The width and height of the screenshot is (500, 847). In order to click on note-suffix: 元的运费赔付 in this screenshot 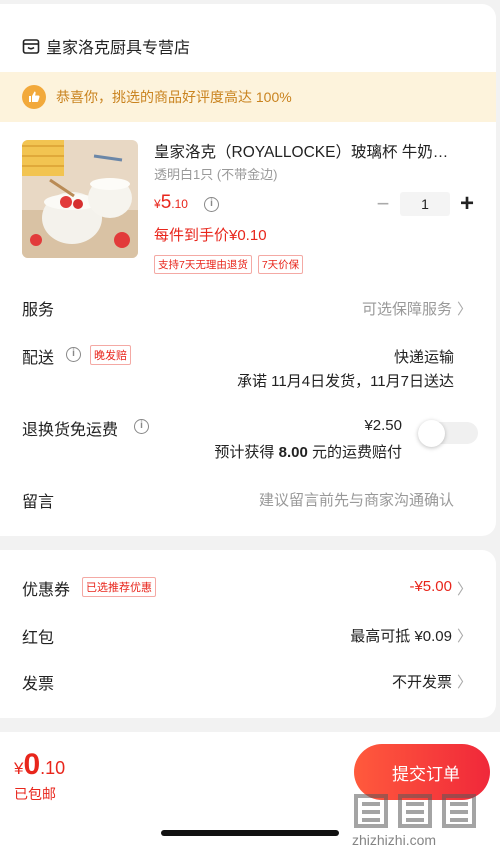, I will do `click(356, 452)`.